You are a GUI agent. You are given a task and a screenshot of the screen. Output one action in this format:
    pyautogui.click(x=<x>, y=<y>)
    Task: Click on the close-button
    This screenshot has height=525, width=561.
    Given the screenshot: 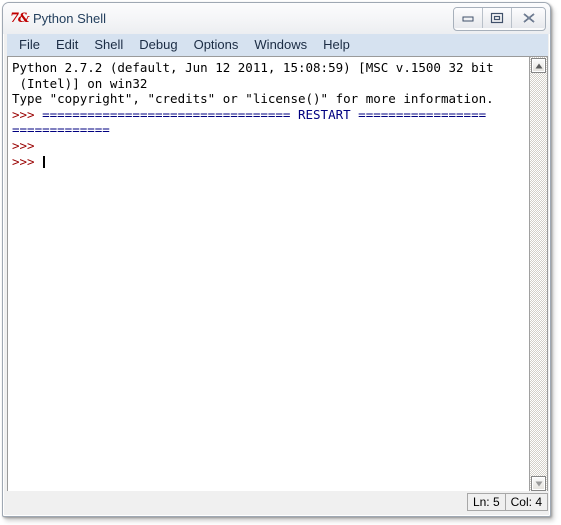 What is the action you would take?
    pyautogui.click(x=528, y=18)
    